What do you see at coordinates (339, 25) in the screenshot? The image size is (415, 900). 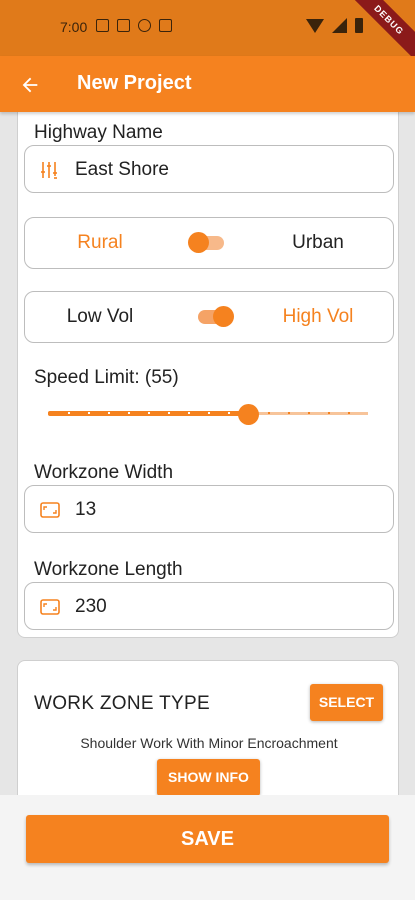 I see `signal-icon` at bounding box center [339, 25].